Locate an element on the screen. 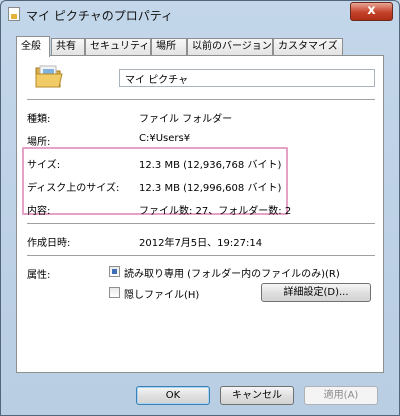 This screenshot has width=400, height=416. folder-icon is located at coordinates (49, 76).